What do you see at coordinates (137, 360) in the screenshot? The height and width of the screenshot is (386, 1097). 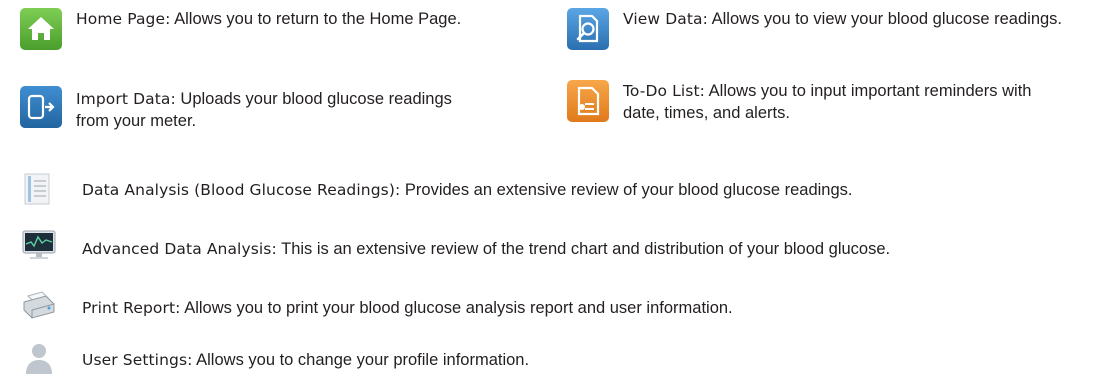 I see `item-term: User Settings:` at bounding box center [137, 360].